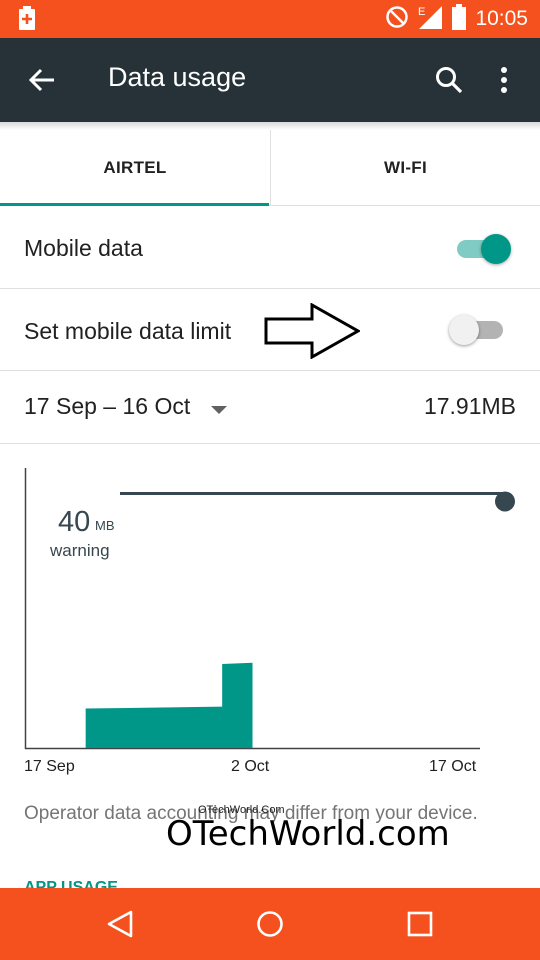 The height and width of the screenshot is (960, 540). I want to click on back-arrow-icon, so click(42, 80).